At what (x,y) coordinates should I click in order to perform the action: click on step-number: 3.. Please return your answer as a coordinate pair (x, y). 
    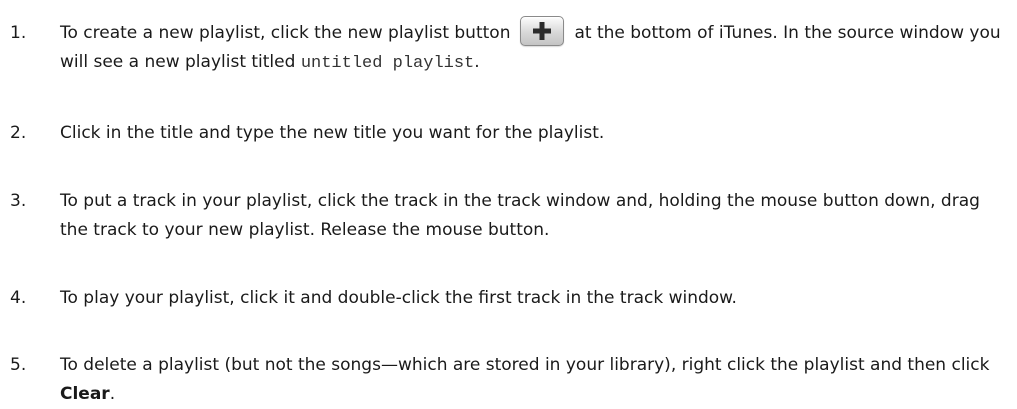
    Looking at the image, I should click on (18, 201).